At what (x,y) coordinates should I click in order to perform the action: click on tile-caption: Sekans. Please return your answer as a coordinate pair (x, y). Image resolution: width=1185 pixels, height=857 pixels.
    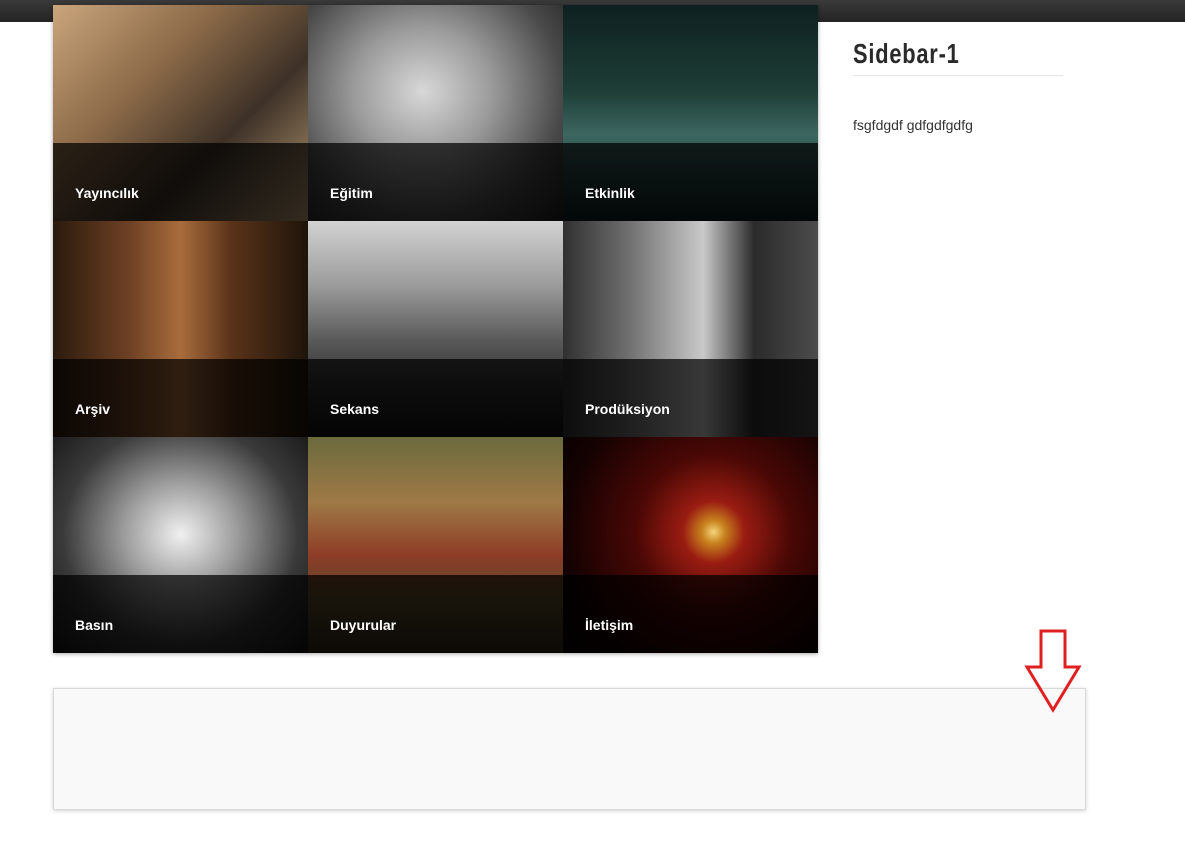
    Looking at the image, I should click on (435, 398).